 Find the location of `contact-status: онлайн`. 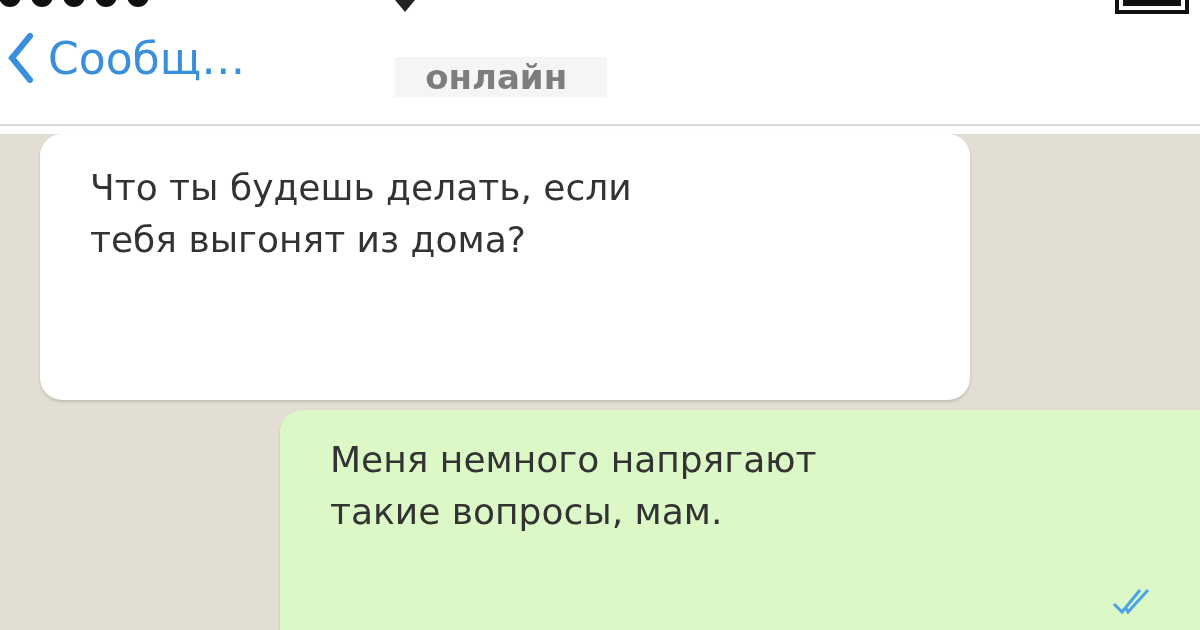

contact-status: онлайн is located at coordinates (501, 77).